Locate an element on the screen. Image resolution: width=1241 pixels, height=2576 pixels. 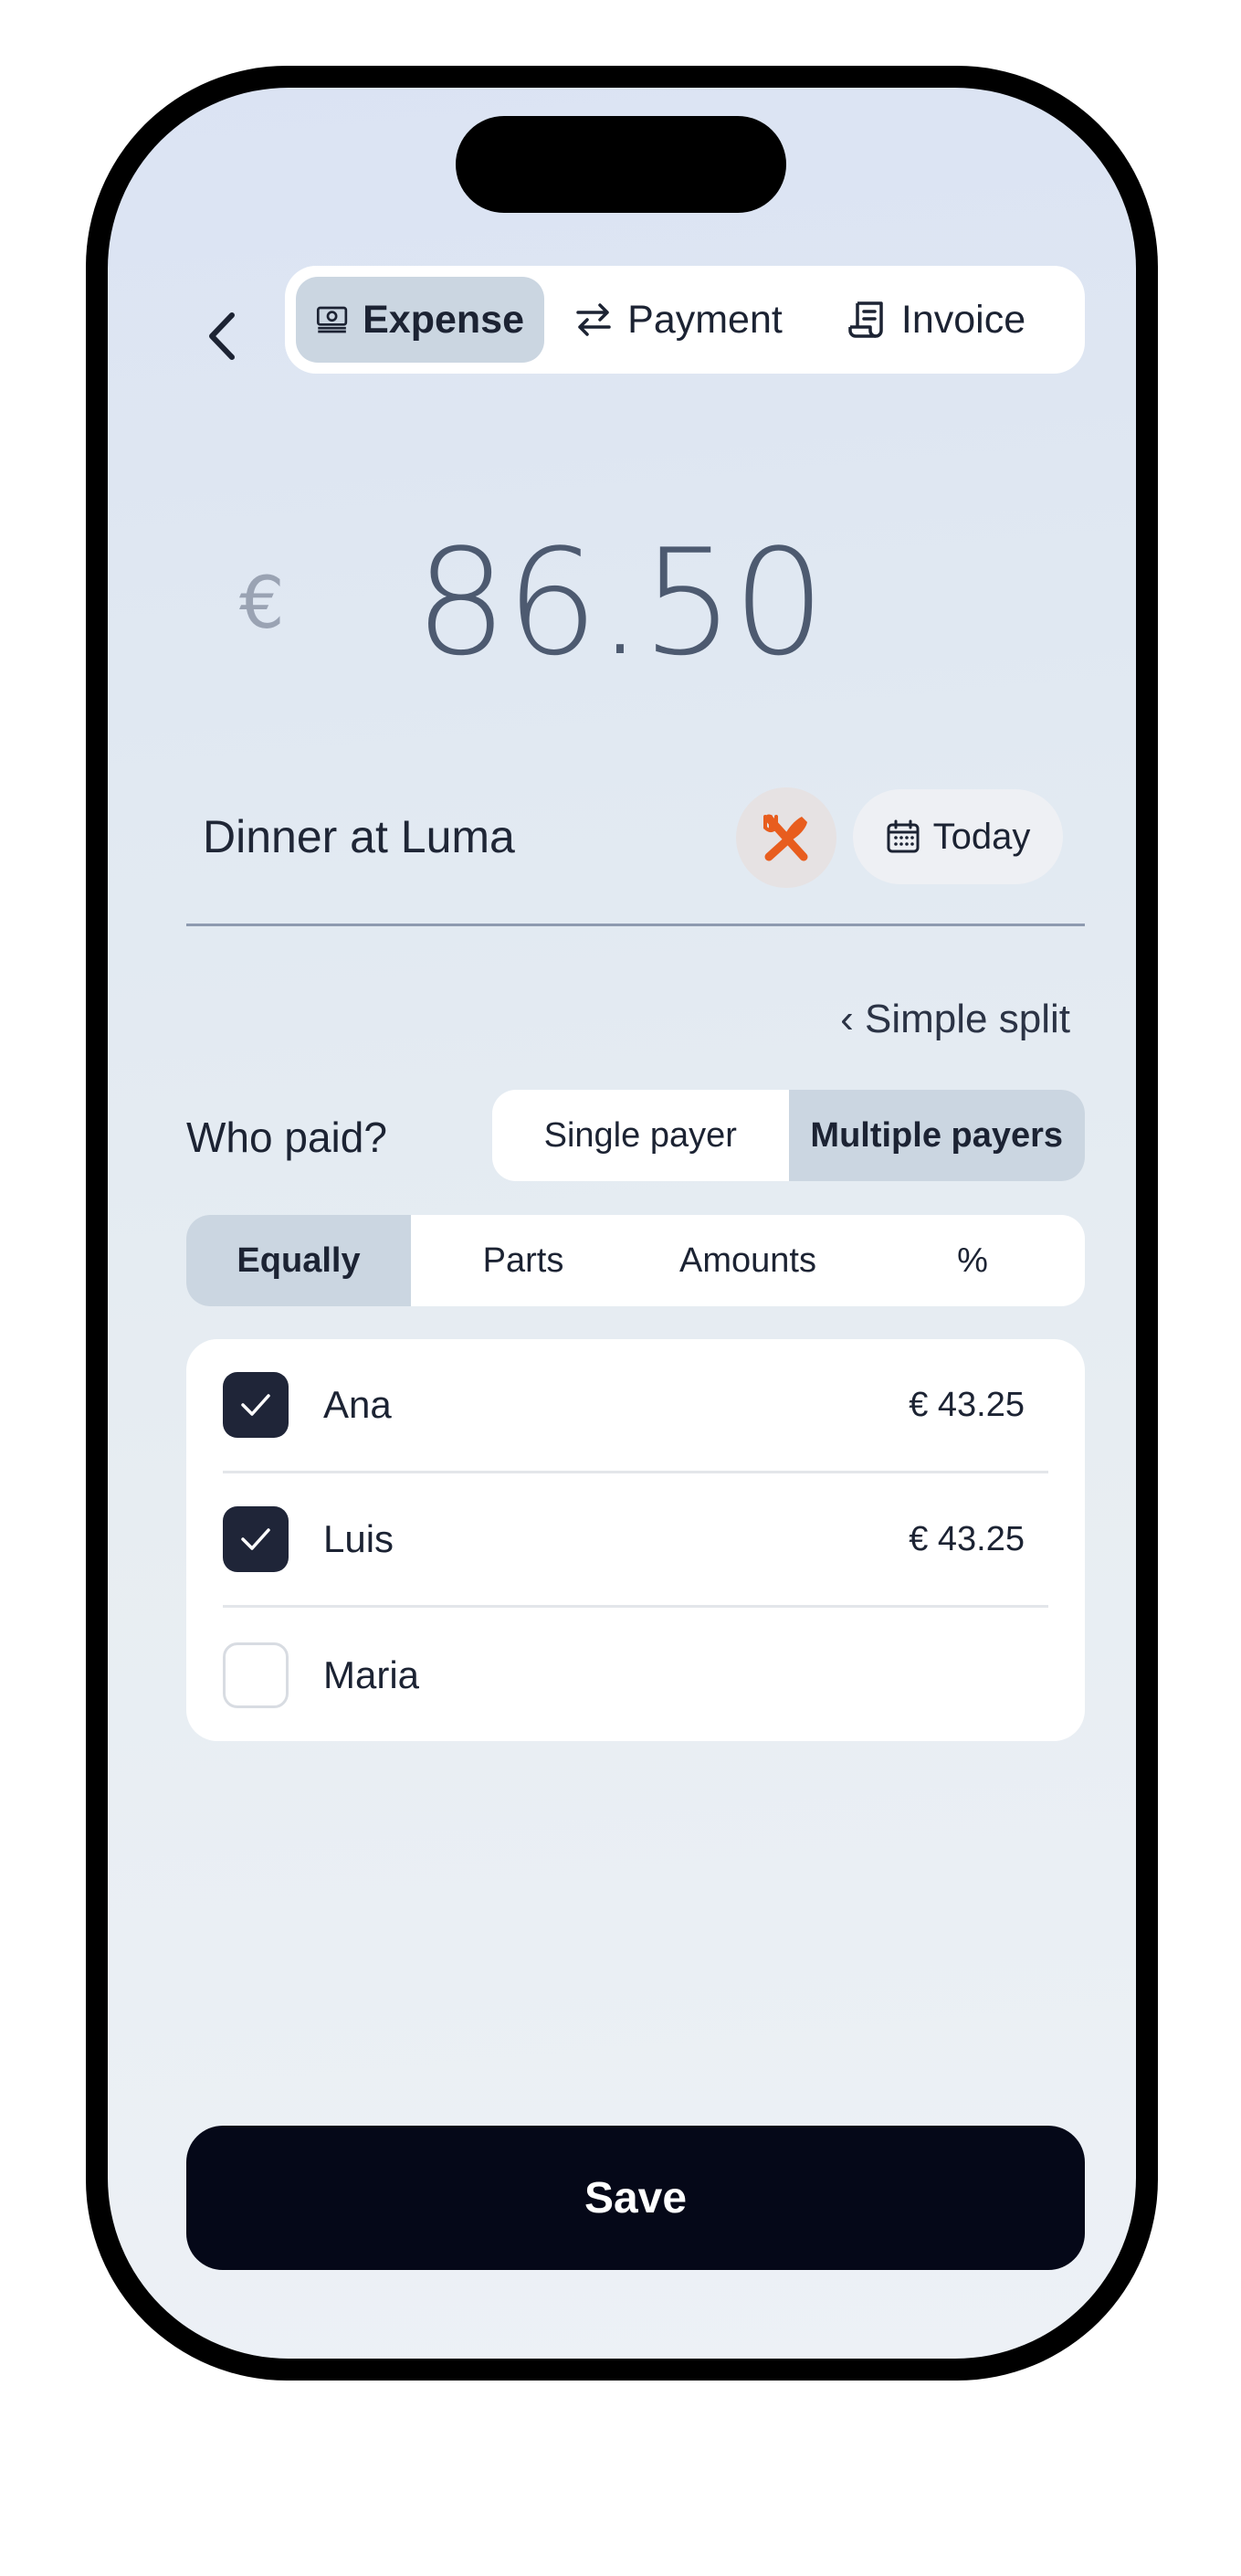
multiple-payers-option: Multiple payers is located at coordinates (936, 1135).